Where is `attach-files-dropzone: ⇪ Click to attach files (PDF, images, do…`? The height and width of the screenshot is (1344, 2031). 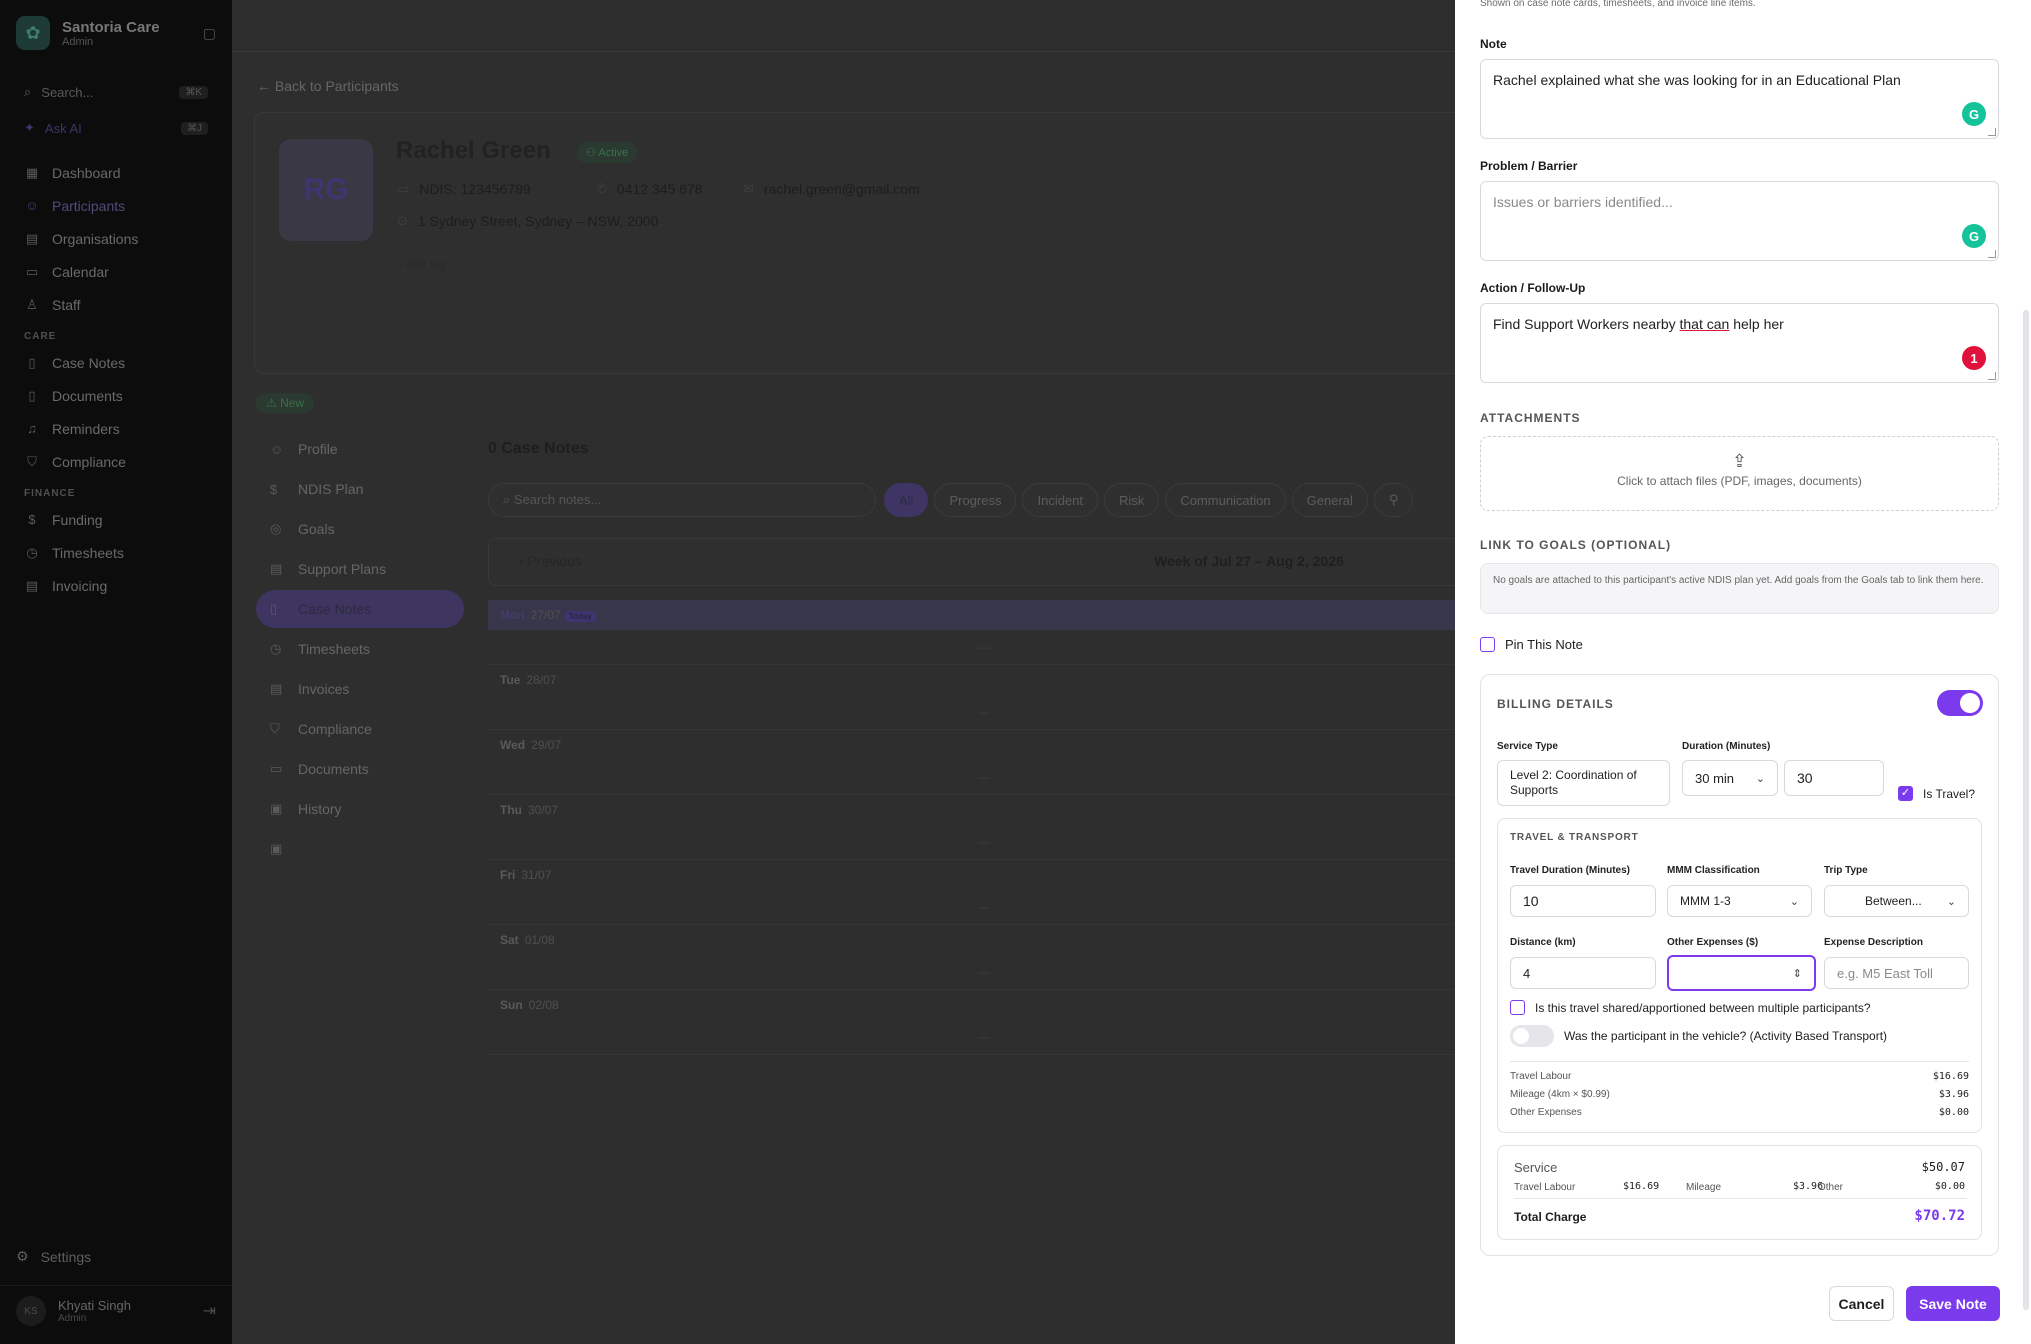 attach-files-dropzone: ⇪ Click to attach files (PDF, images, do… is located at coordinates (1739, 473).